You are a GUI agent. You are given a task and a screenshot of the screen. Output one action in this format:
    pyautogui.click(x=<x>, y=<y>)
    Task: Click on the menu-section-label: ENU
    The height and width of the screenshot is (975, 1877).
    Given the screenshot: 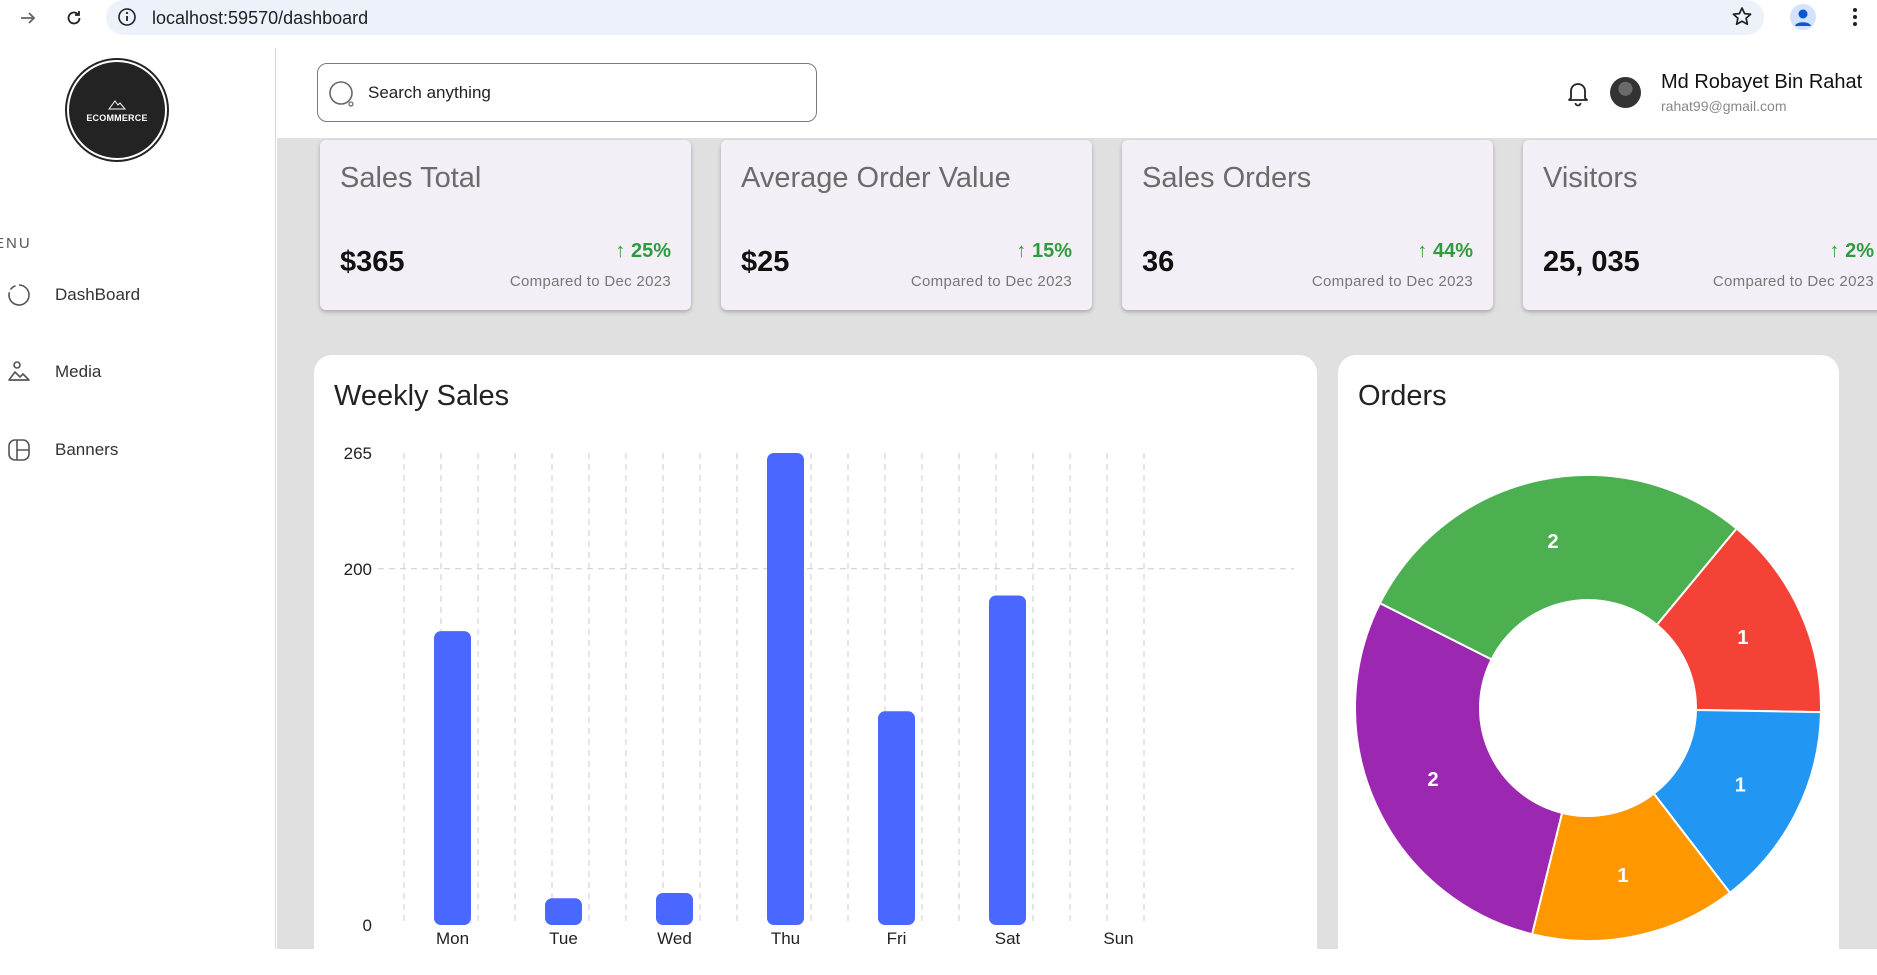 What is the action you would take?
    pyautogui.click(x=16, y=243)
    